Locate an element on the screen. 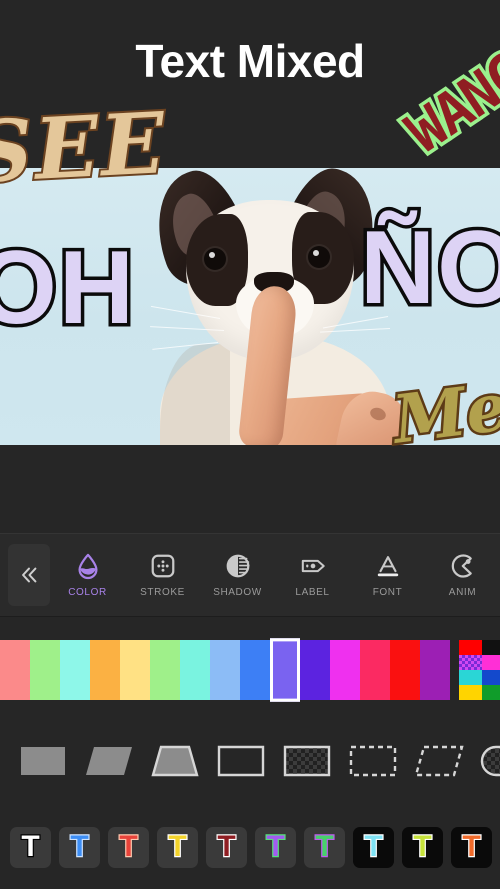  rectangle-dashed-icon is located at coordinates (373, 761).